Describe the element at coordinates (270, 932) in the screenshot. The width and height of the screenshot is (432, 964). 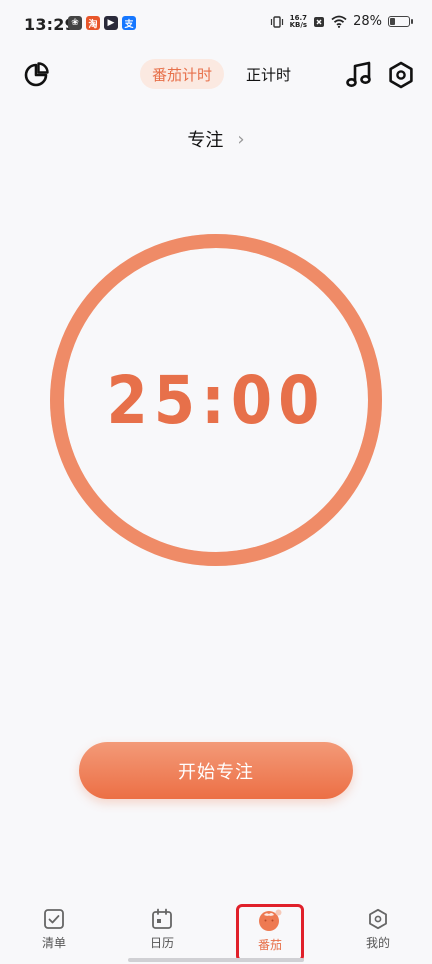
I see `nav-item-pomodoro: 番茄` at that location.